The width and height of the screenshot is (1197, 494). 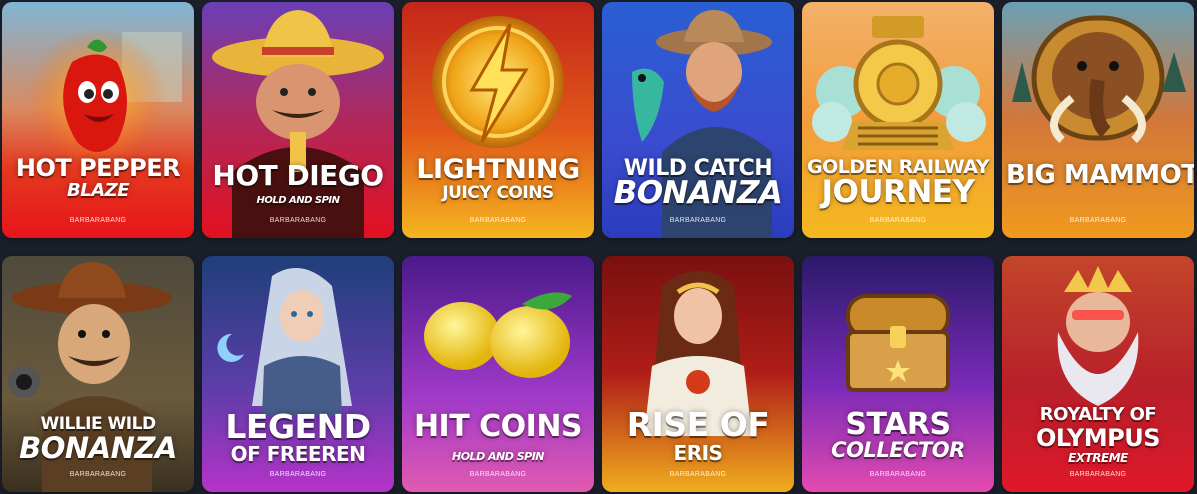 I want to click on game-title-line1: BIG MAMMOTH, so click(x=1100, y=175).